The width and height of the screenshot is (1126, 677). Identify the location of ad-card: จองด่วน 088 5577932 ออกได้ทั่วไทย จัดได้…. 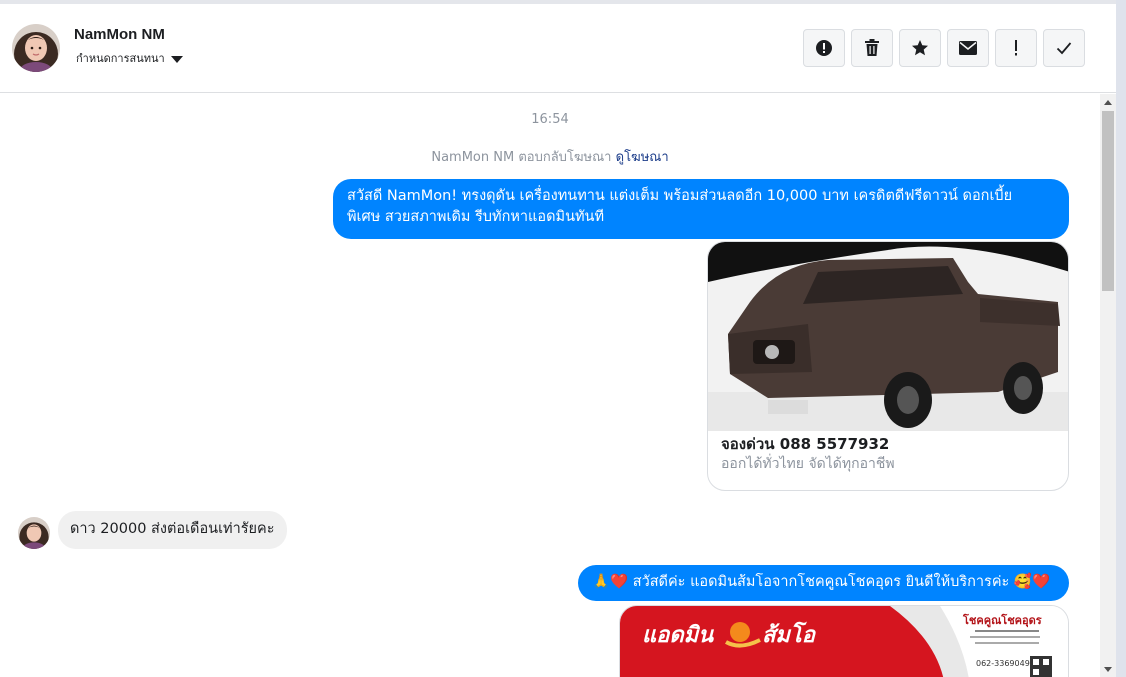
(888, 366).